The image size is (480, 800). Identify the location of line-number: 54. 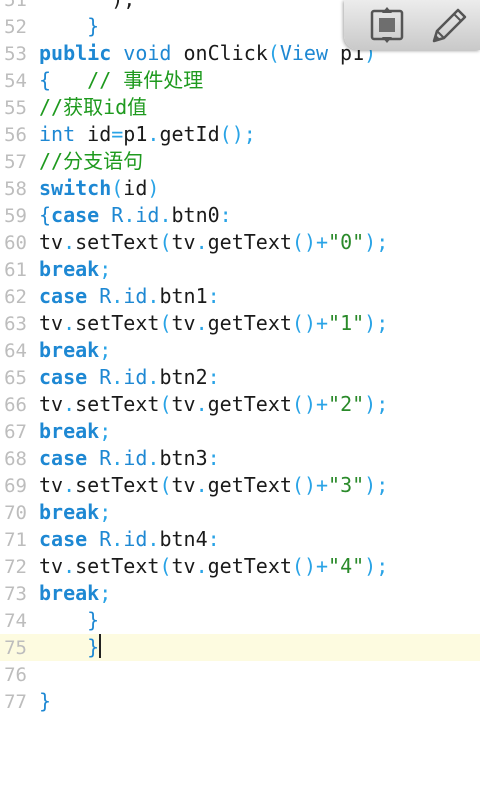
(15, 81).